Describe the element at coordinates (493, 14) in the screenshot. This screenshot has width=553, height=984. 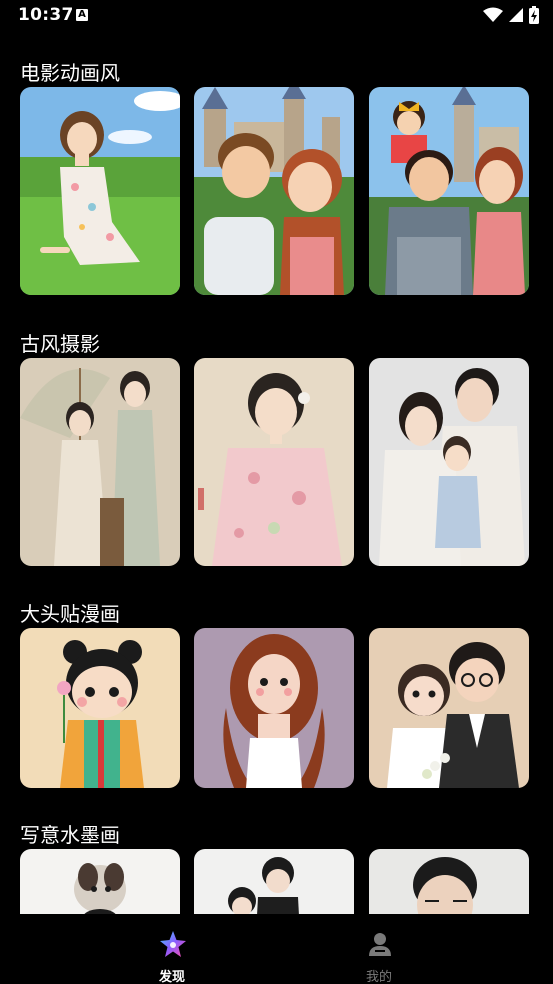
I see `wifi-icon` at that location.